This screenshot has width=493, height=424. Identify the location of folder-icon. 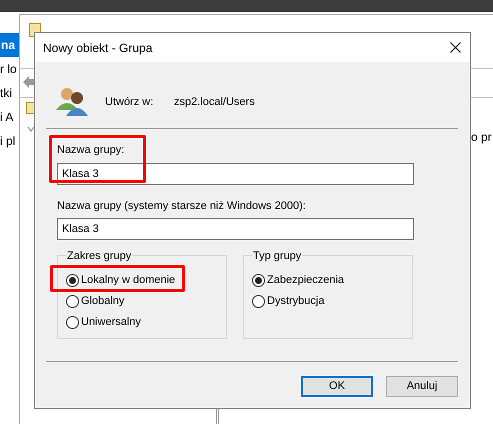
(31, 108).